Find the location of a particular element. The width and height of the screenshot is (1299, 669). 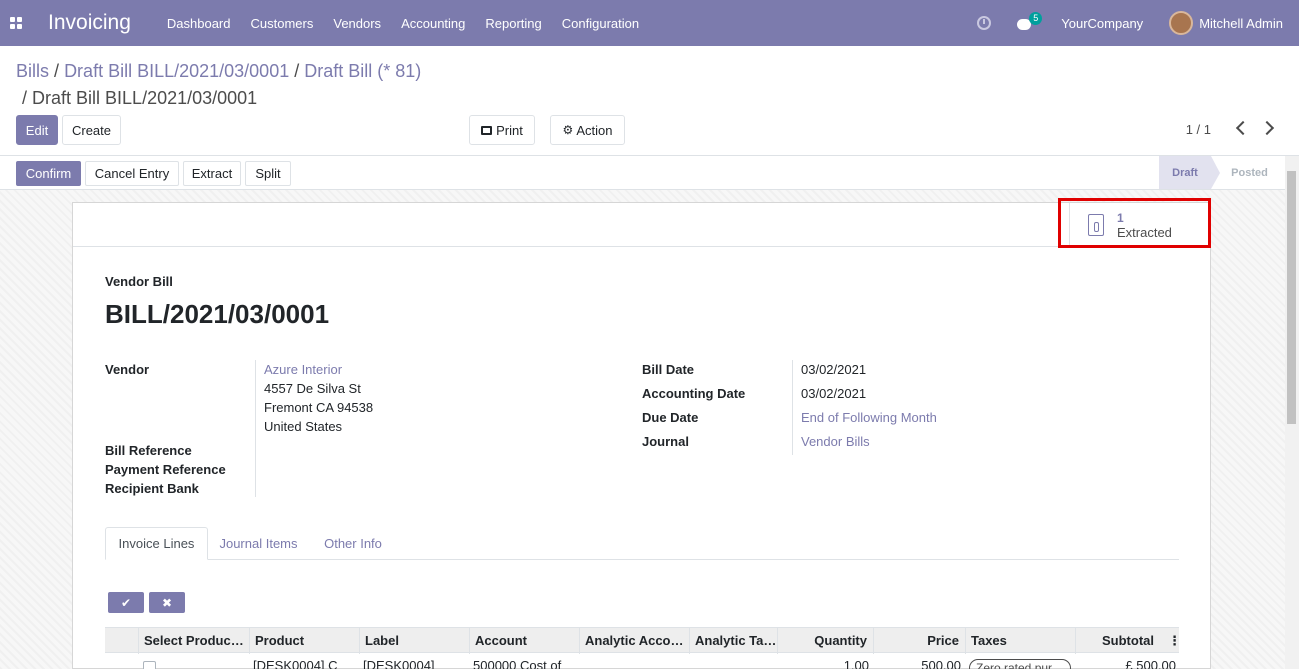

print-label: Print is located at coordinates (509, 130).